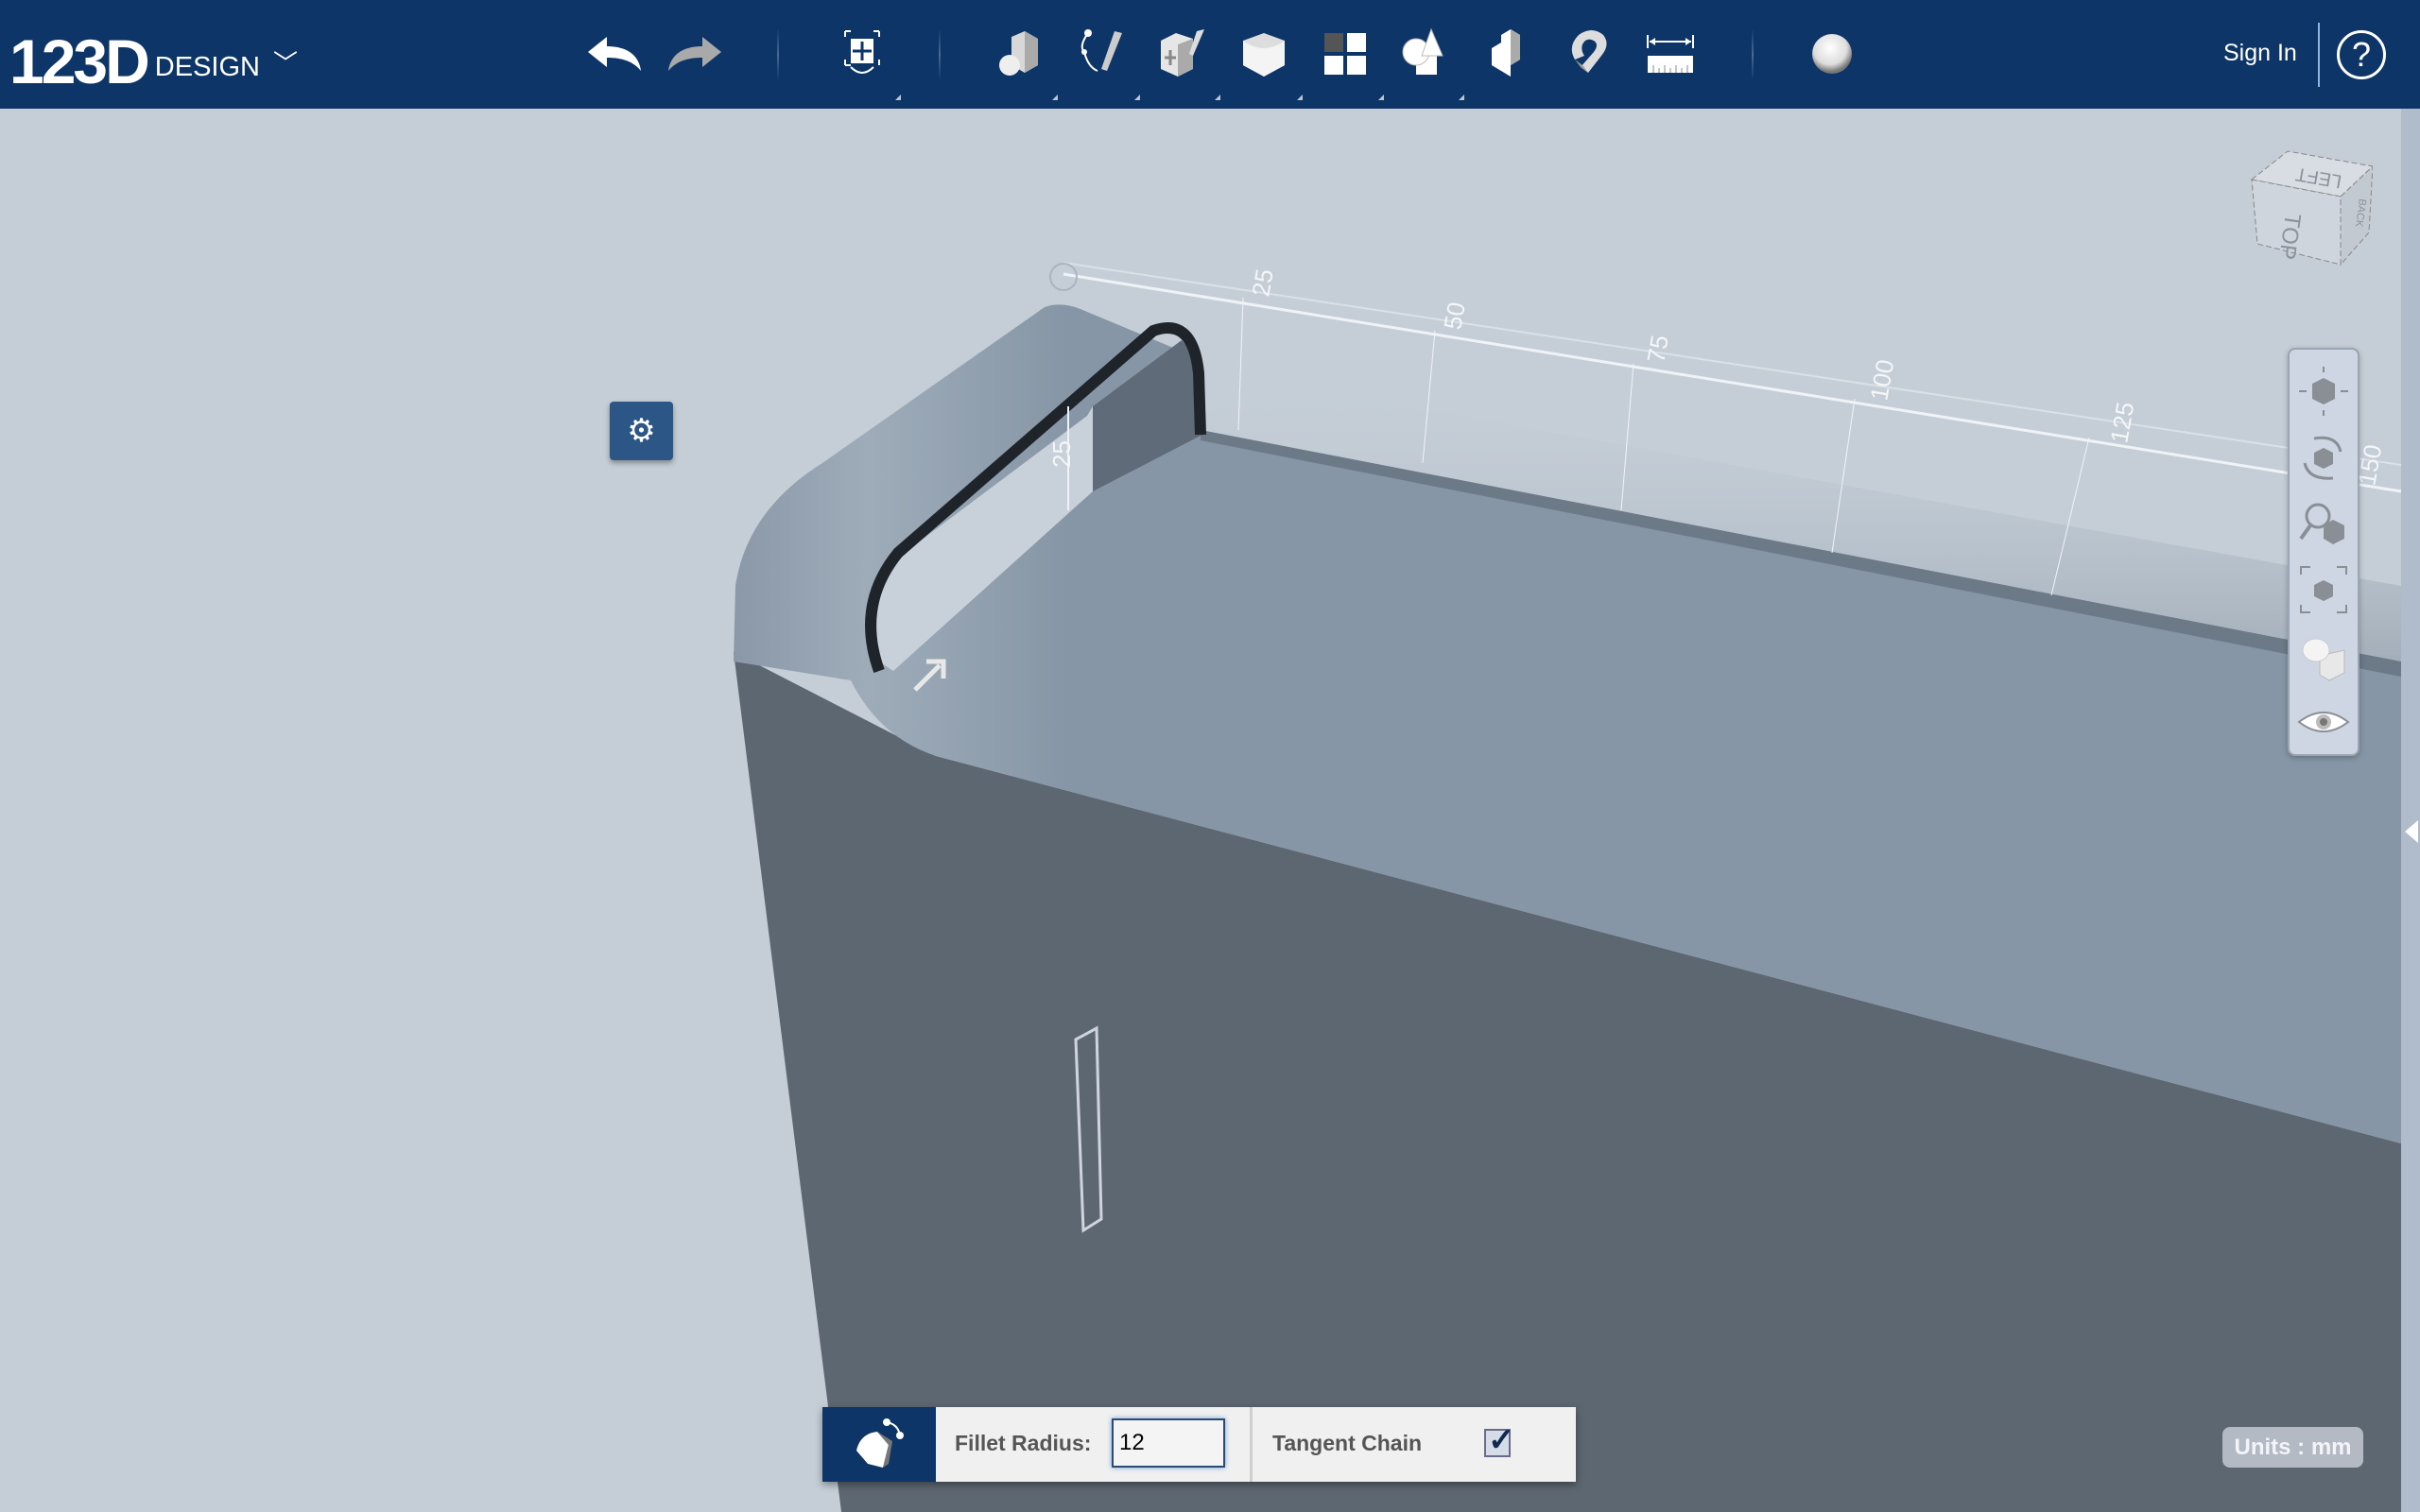 This screenshot has height=1512, width=2420. I want to click on measure-icon, so click(1670, 54).